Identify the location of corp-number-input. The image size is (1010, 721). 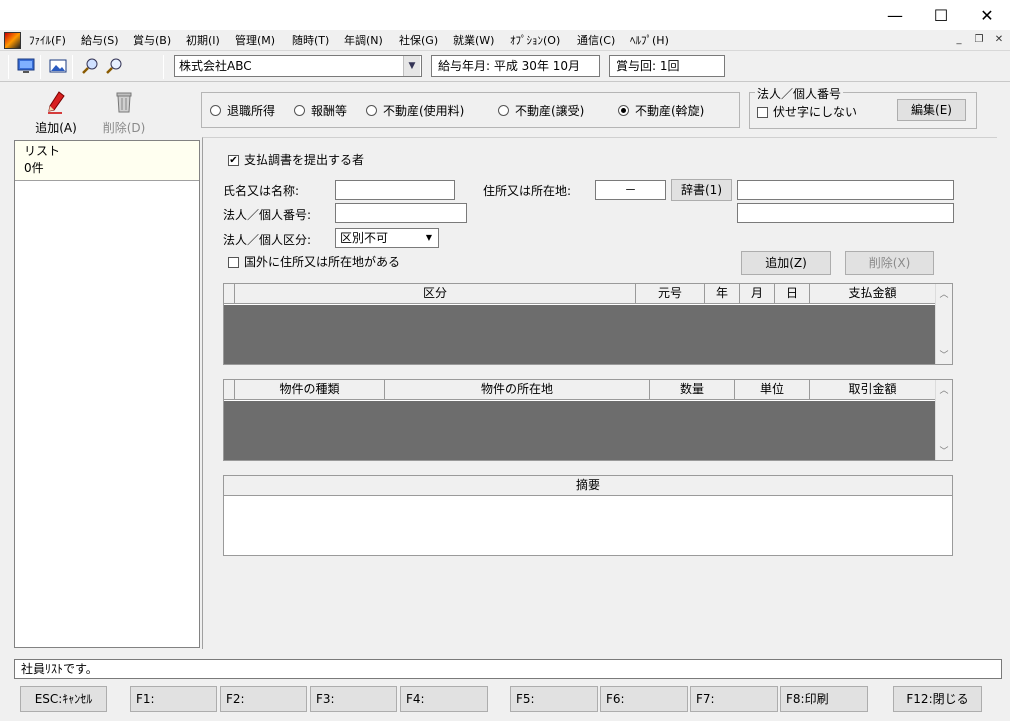
(401, 213).